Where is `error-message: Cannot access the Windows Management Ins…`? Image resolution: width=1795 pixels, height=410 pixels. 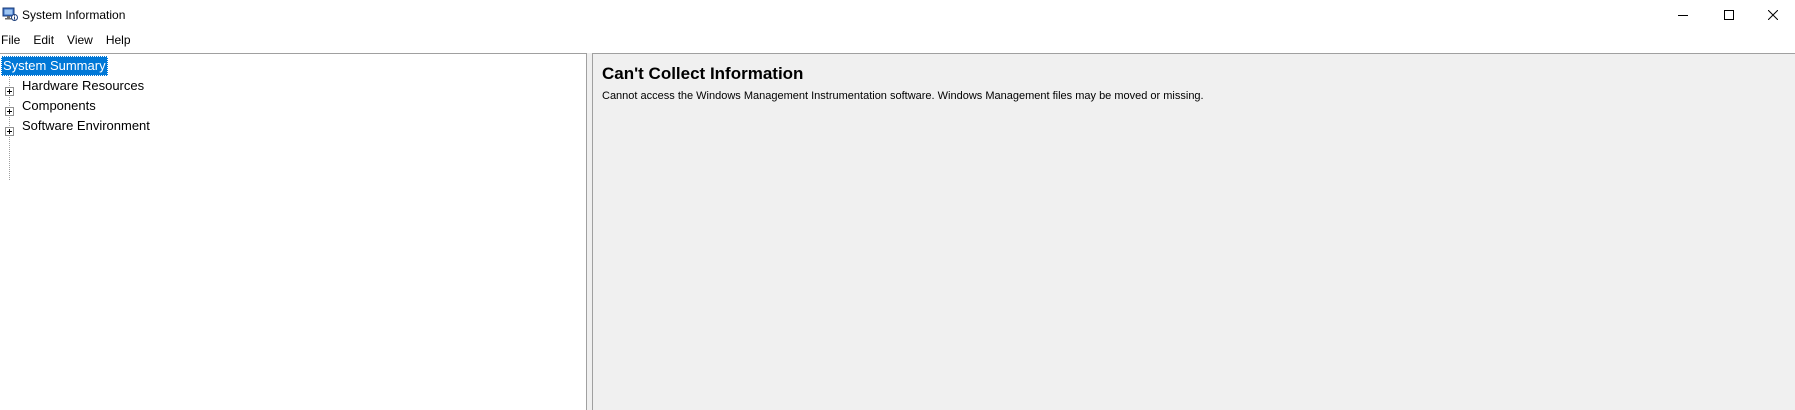 error-message: Cannot access the Windows Management Ins… is located at coordinates (903, 96).